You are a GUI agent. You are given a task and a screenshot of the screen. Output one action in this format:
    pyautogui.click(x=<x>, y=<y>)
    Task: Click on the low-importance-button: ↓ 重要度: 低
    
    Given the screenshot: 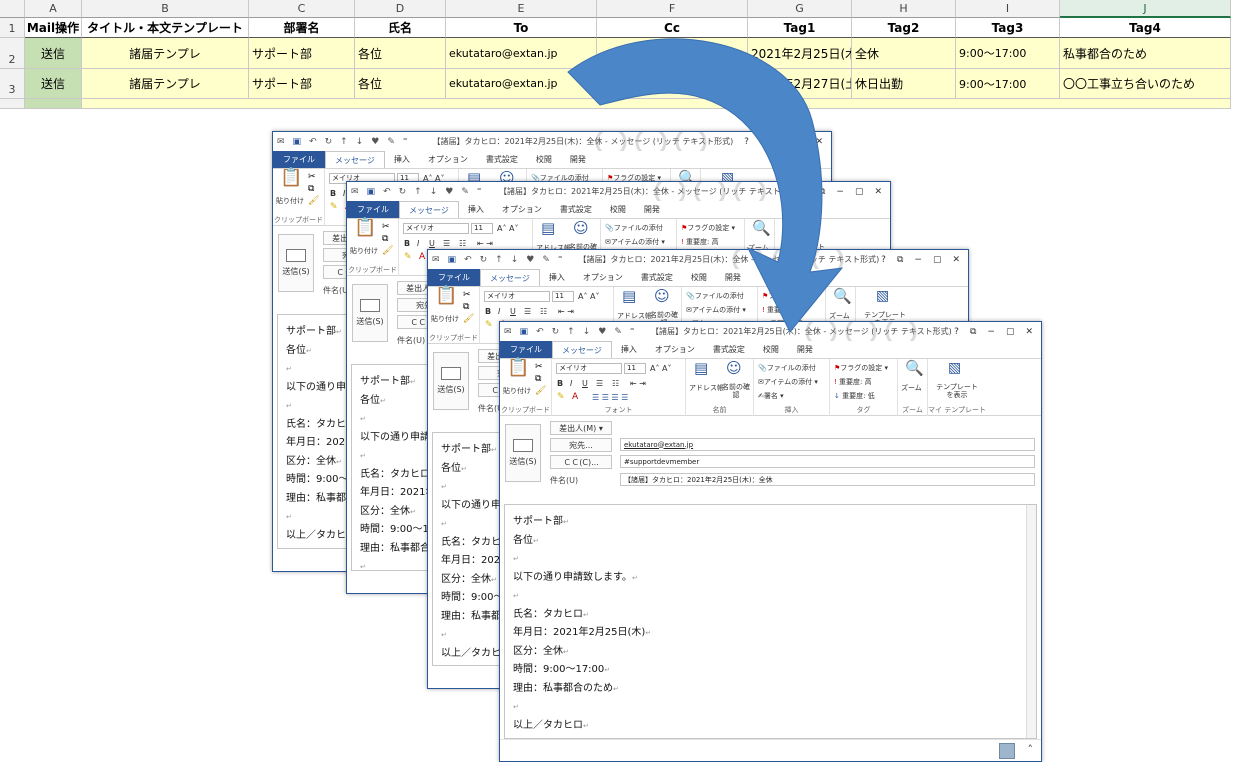 What is the action you would take?
    pyautogui.click(x=854, y=396)
    